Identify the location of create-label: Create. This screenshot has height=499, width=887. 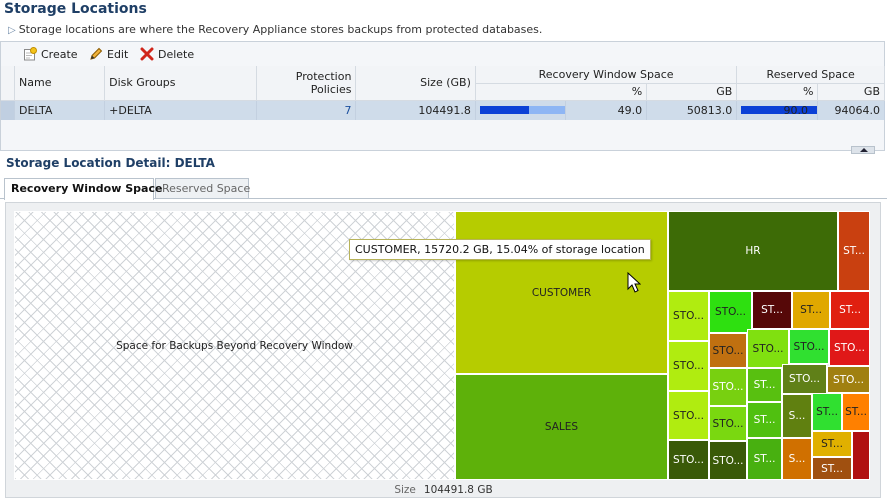
(59, 54).